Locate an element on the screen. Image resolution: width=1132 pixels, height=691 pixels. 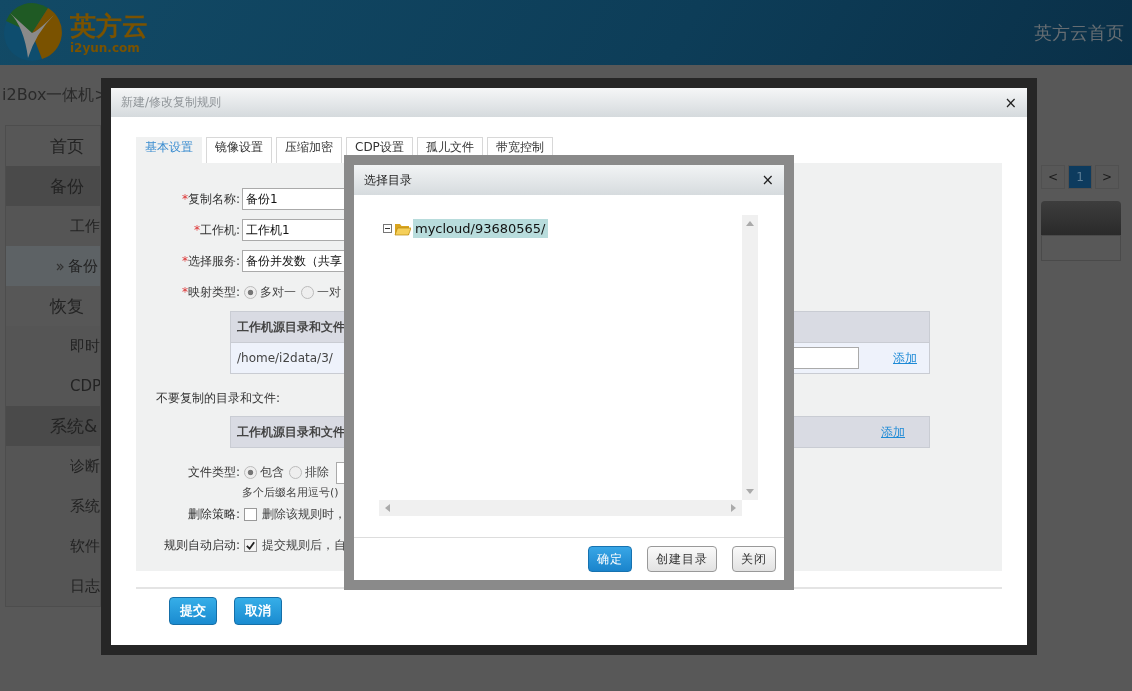
field-label: *选择服务: is located at coordinates (210, 261).